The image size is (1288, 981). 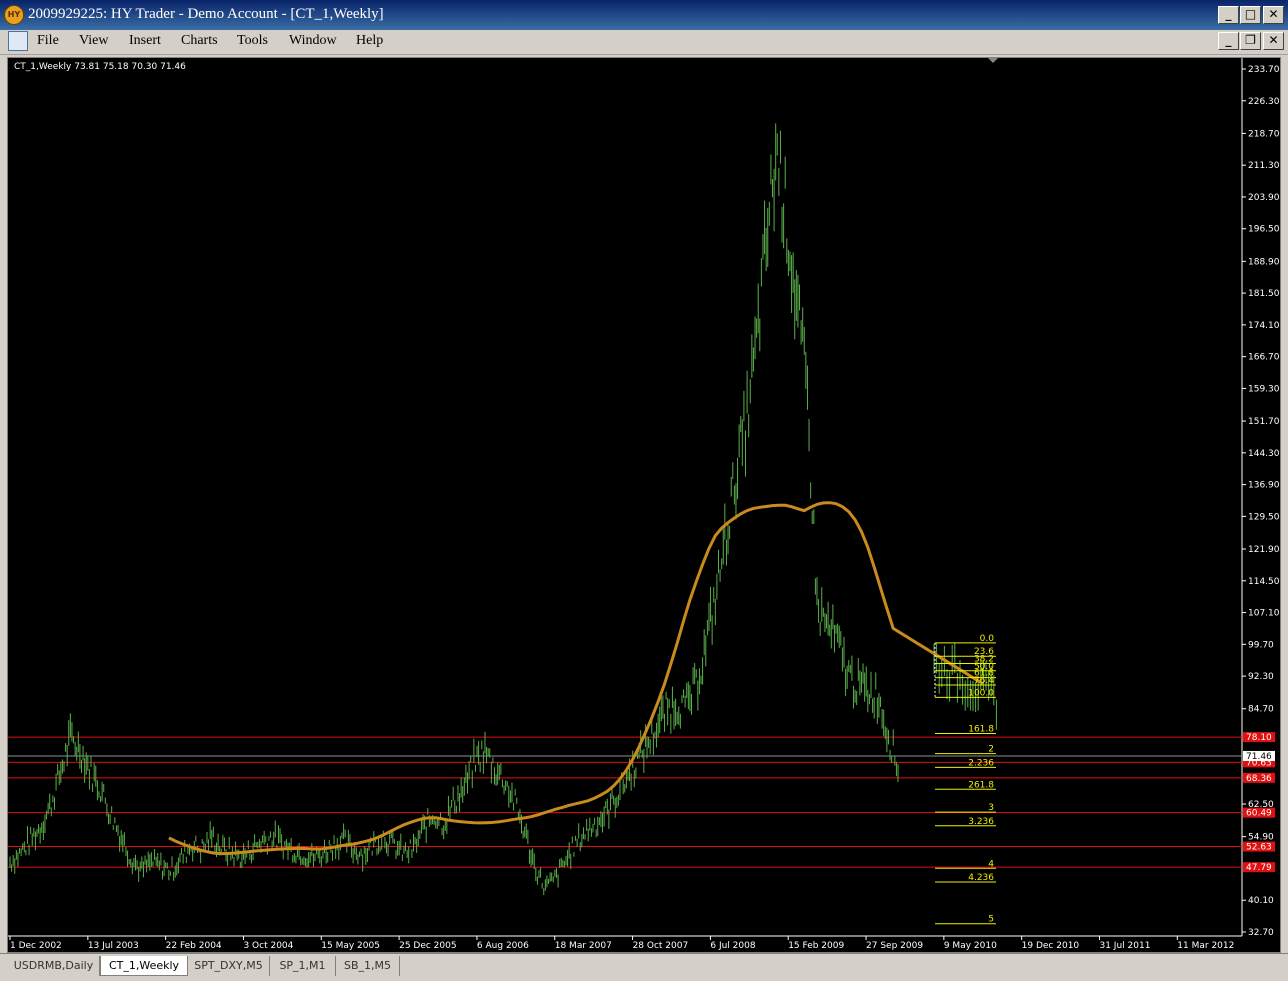 What do you see at coordinates (303, 966) in the screenshot?
I see `tab-sp1-m1: SP_1,M1` at bounding box center [303, 966].